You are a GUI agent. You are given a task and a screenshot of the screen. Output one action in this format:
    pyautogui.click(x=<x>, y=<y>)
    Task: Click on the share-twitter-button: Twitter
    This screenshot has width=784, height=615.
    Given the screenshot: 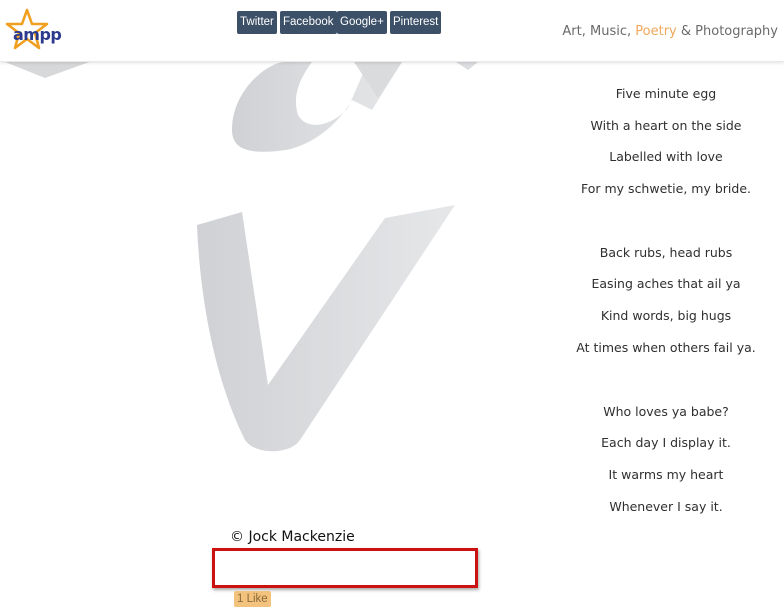 What is the action you would take?
    pyautogui.click(x=257, y=22)
    